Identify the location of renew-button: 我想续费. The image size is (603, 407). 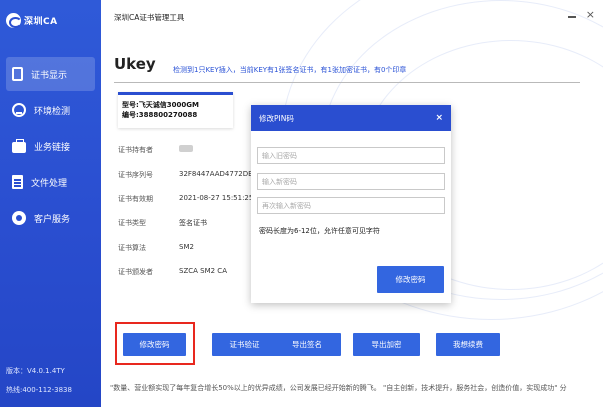
(468, 344).